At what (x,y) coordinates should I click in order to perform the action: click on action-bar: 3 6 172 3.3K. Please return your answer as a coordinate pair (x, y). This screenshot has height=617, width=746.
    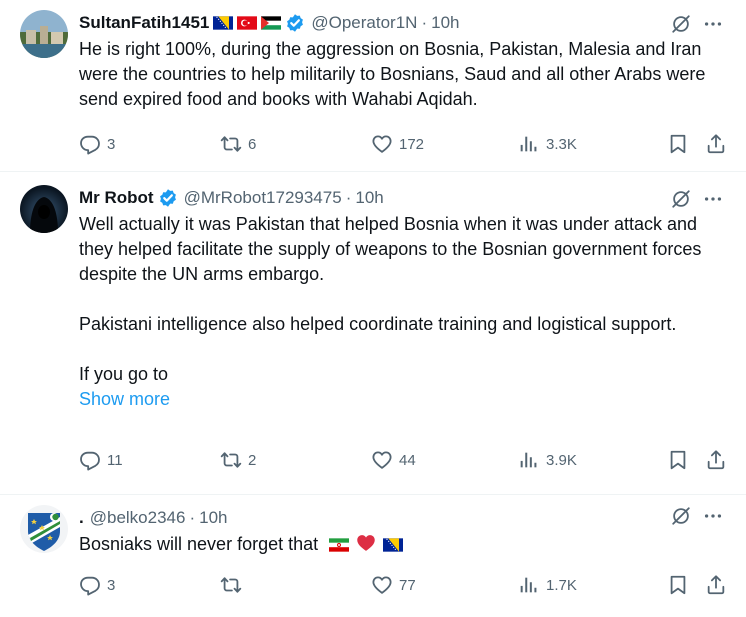
    Looking at the image, I should click on (404, 144).